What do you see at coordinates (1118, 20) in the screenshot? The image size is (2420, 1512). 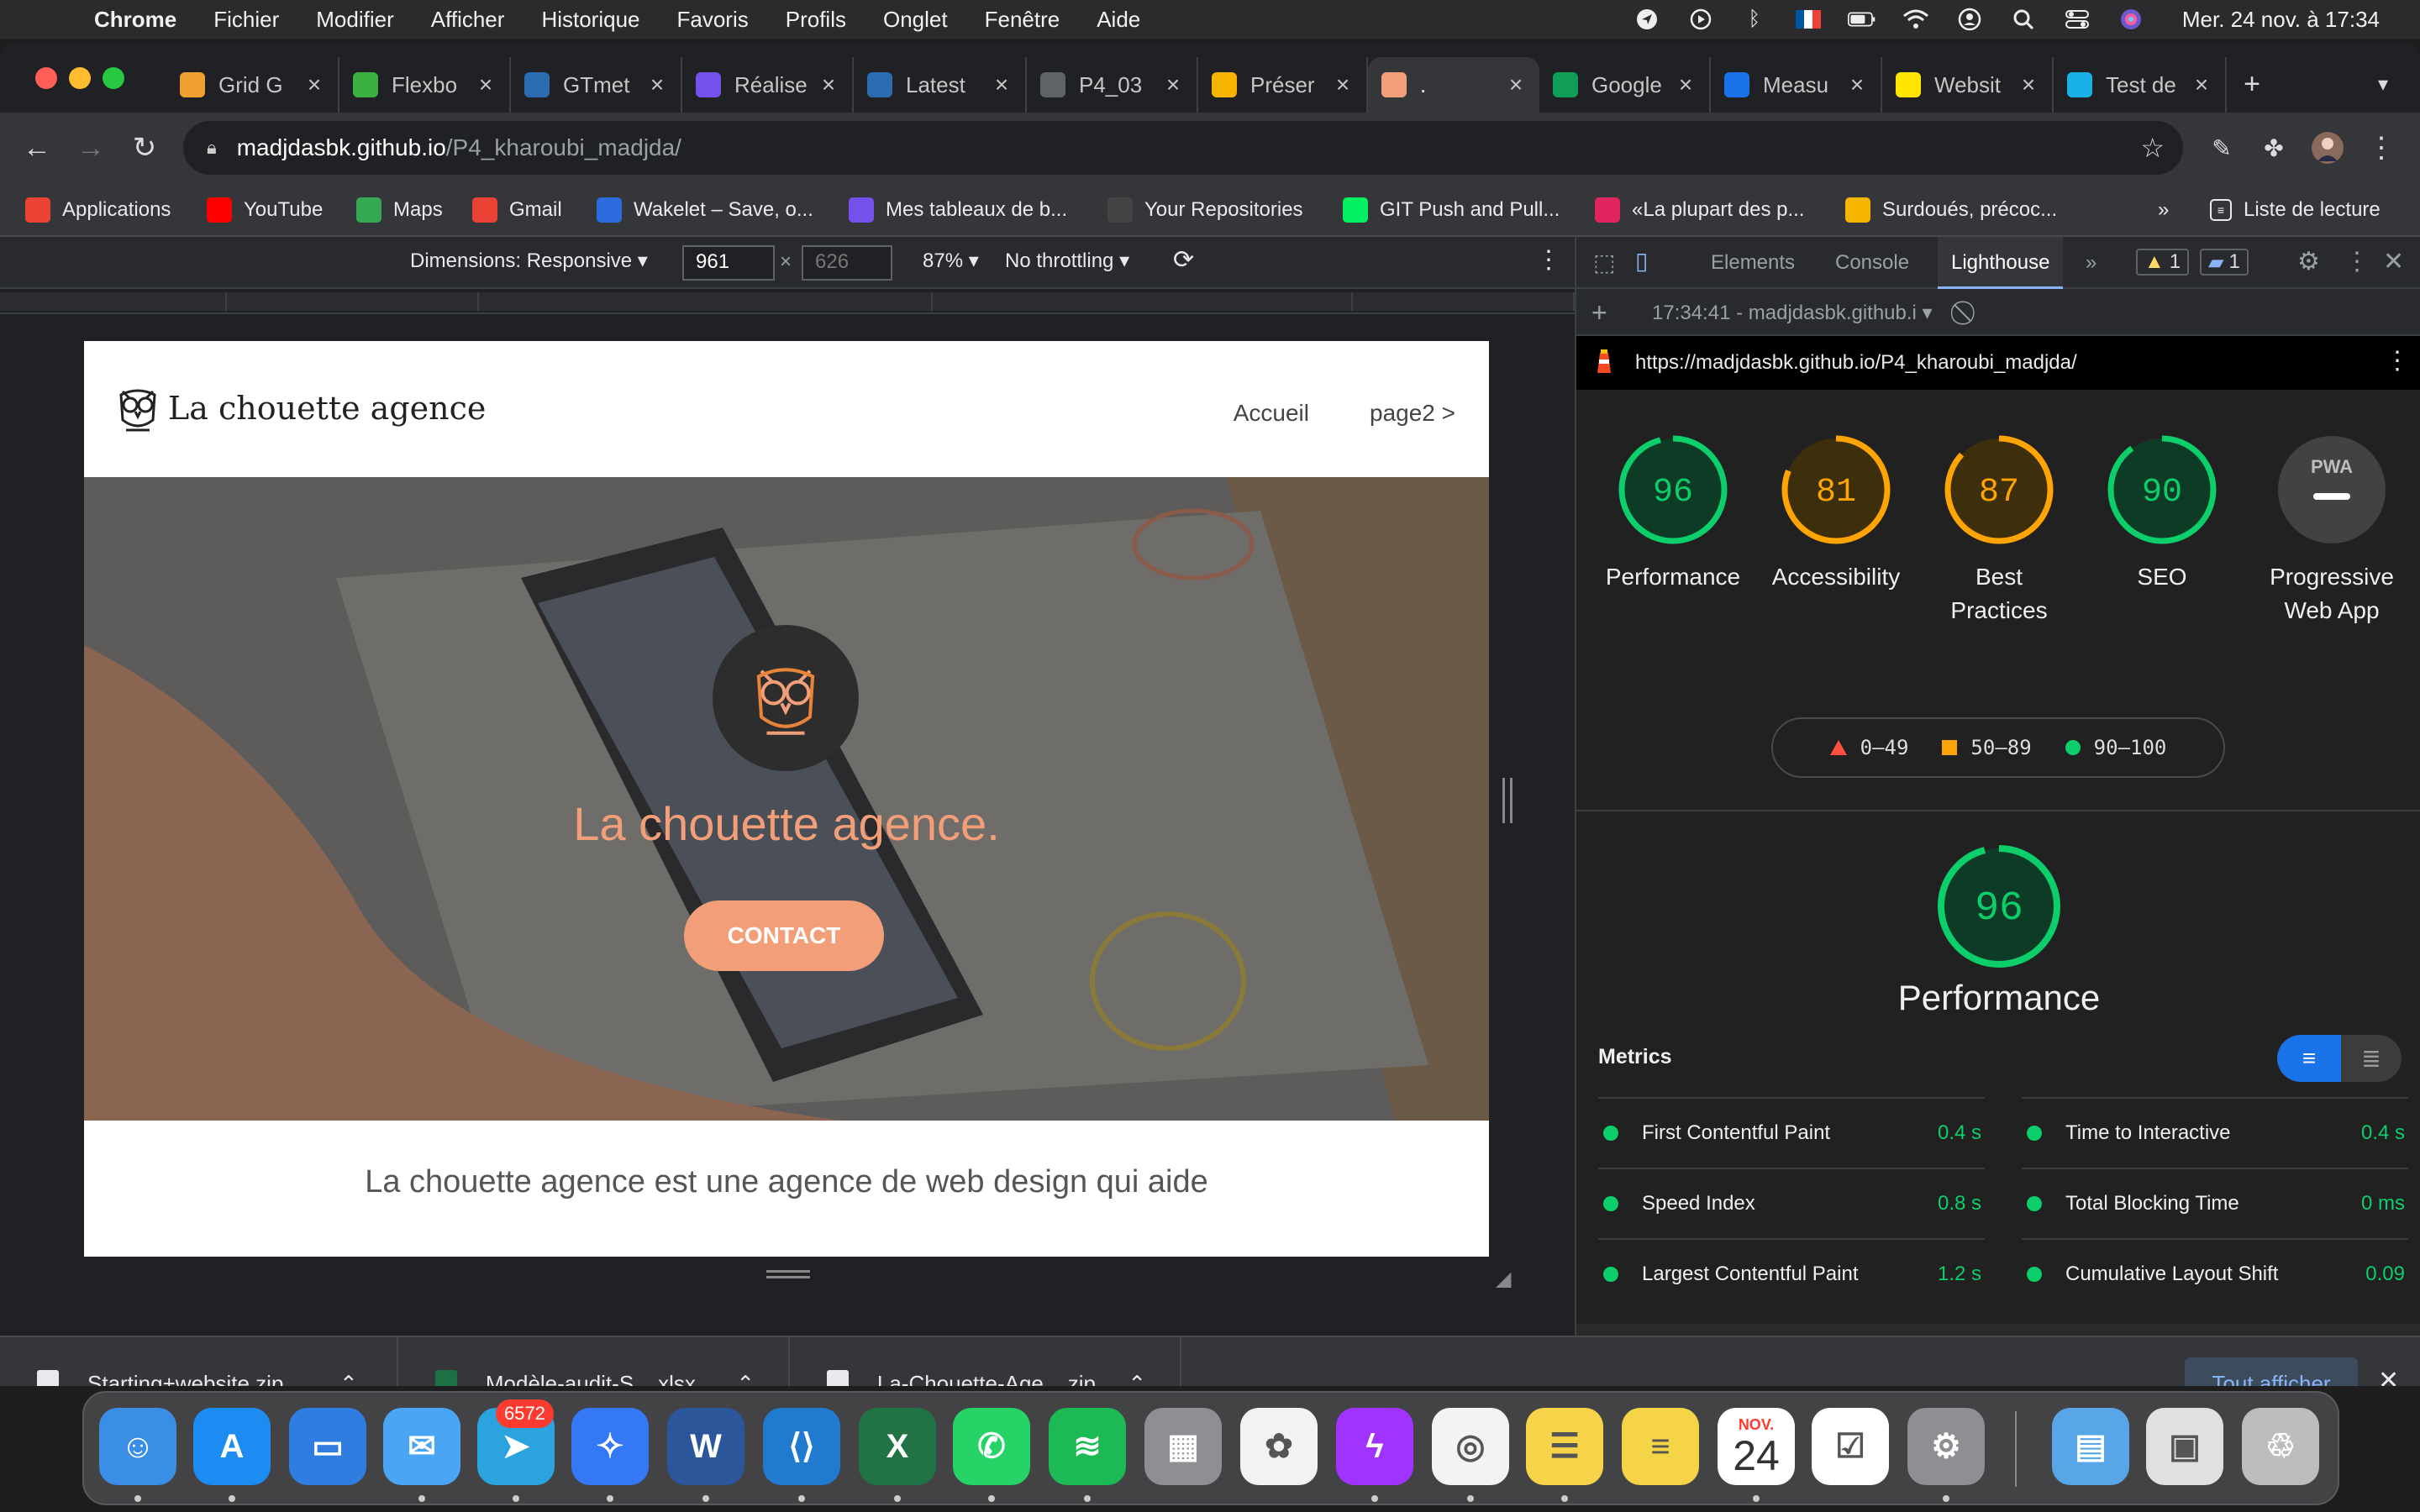 I see `menu-aide: Aide` at bounding box center [1118, 20].